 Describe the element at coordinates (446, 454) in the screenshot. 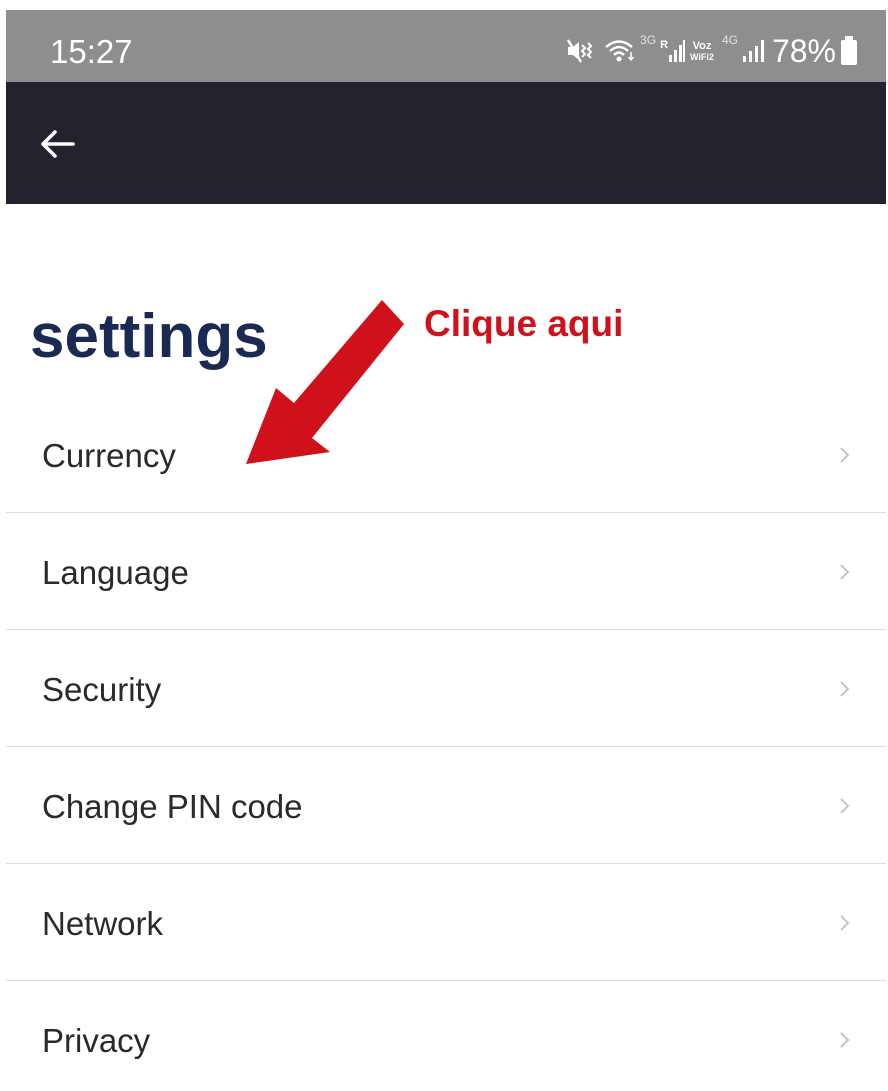

I see `settings-item-currency: Currency` at that location.